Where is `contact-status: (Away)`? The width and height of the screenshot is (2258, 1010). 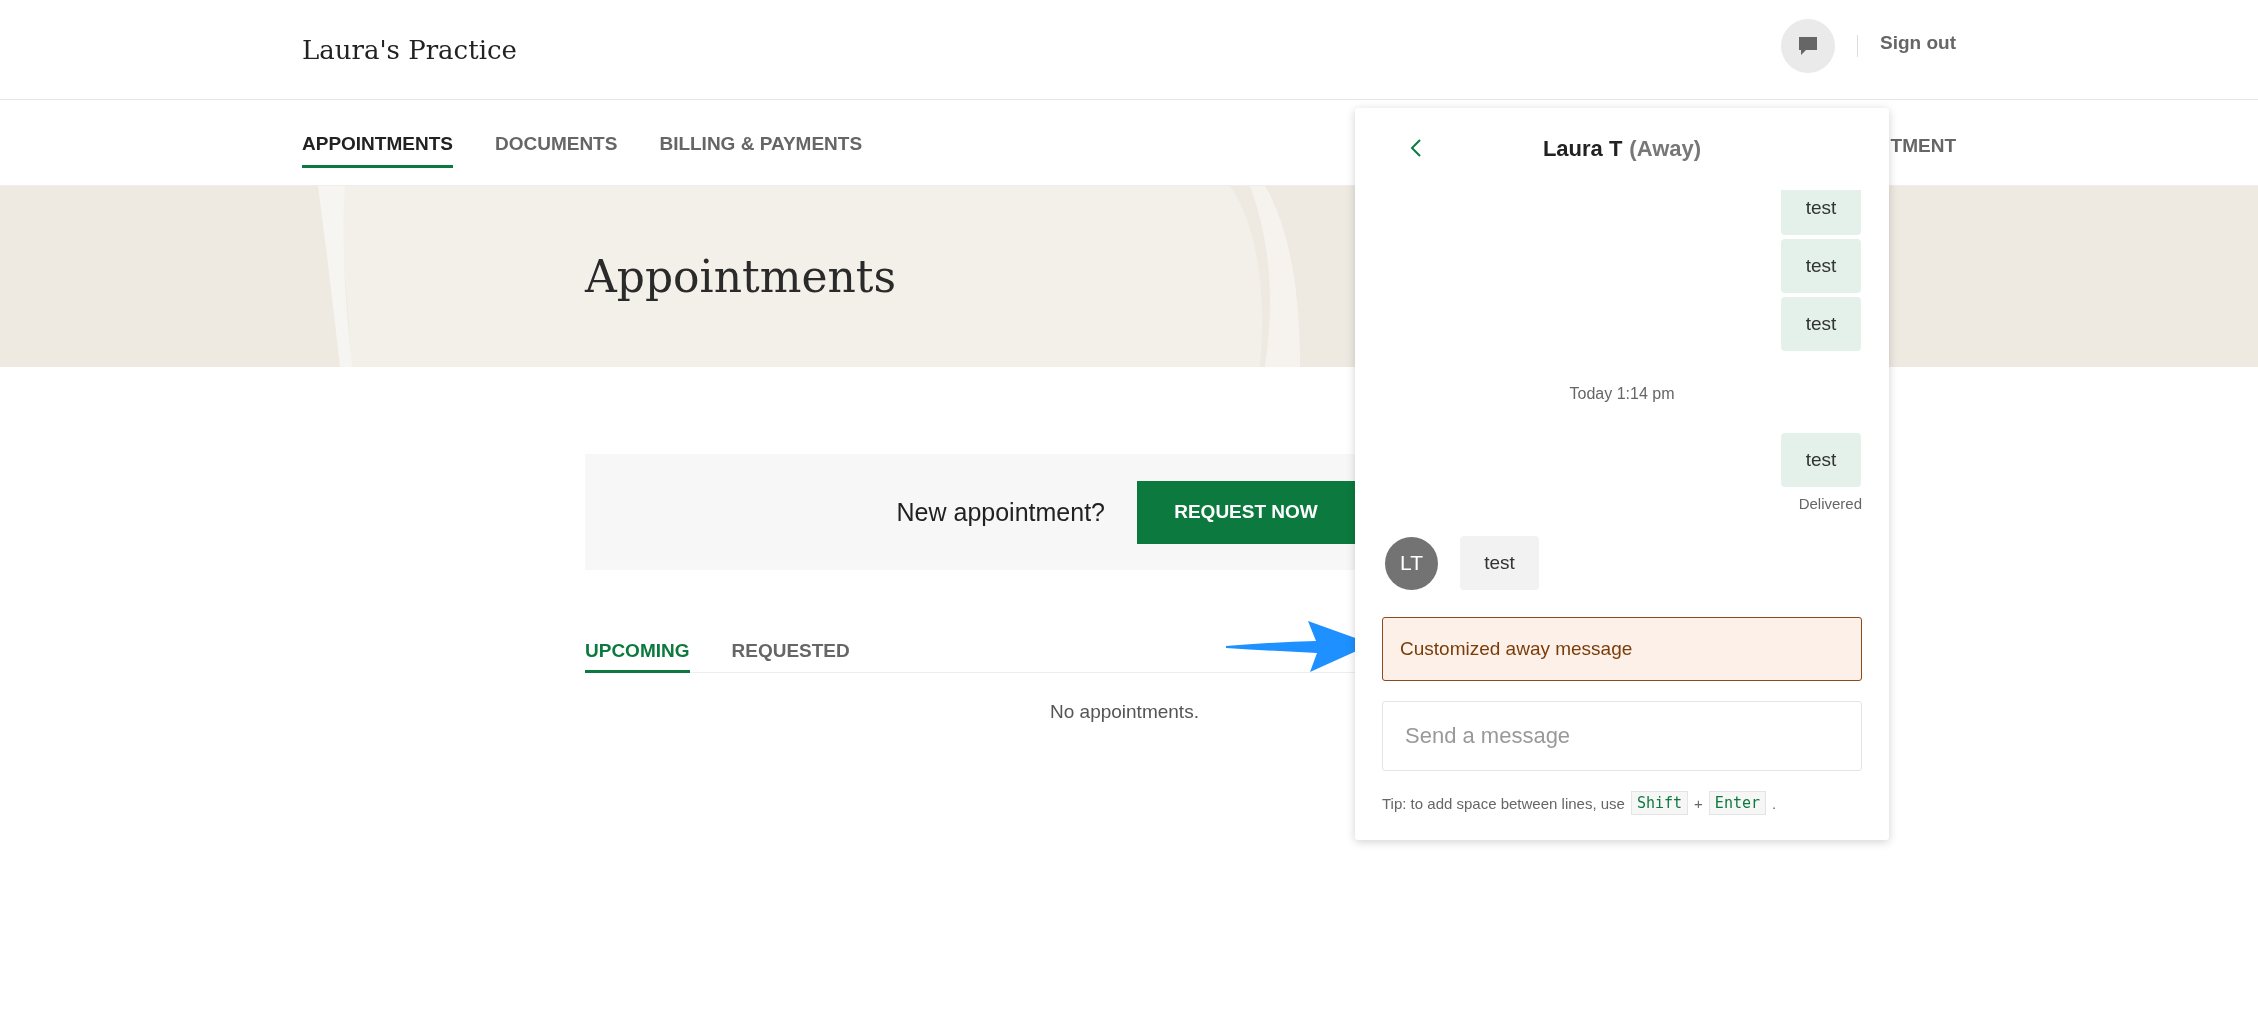
contact-status: (Away) is located at coordinates (1665, 149).